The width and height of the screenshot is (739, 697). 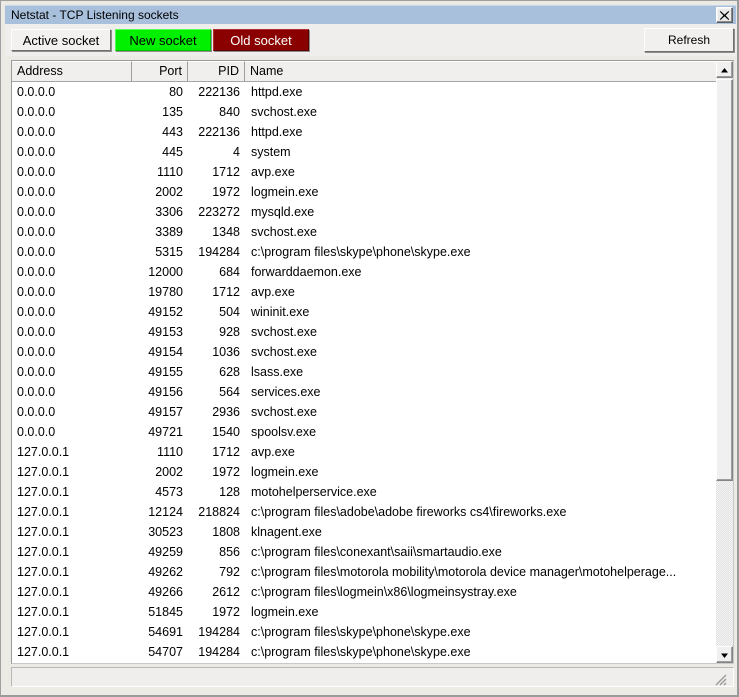 I want to click on cell-port: 2002, so click(x=169, y=192).